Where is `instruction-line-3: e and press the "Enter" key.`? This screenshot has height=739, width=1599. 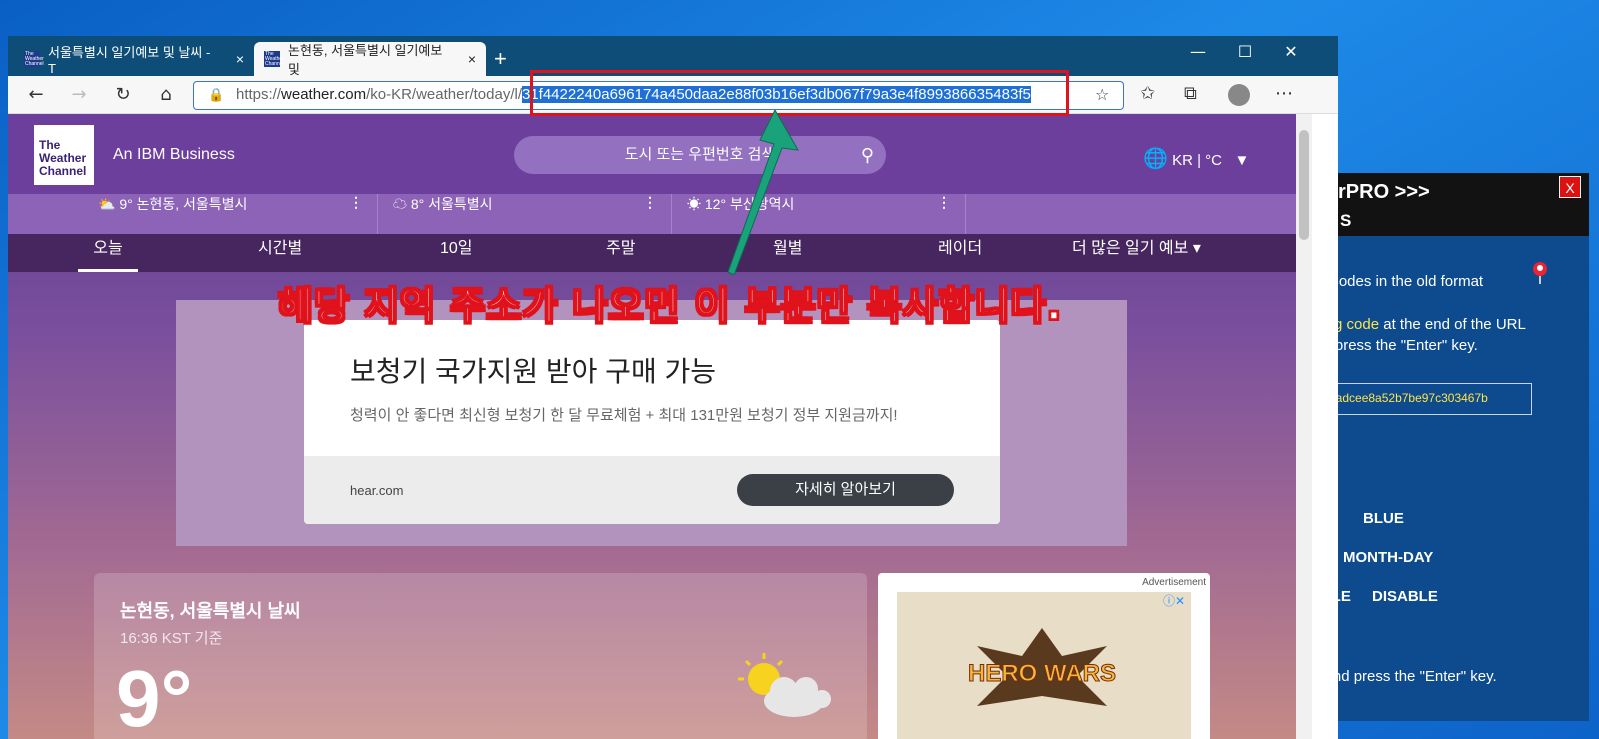
instruction-line-3: e and press the "Enter" key. is located at coordinates (1404, 676).